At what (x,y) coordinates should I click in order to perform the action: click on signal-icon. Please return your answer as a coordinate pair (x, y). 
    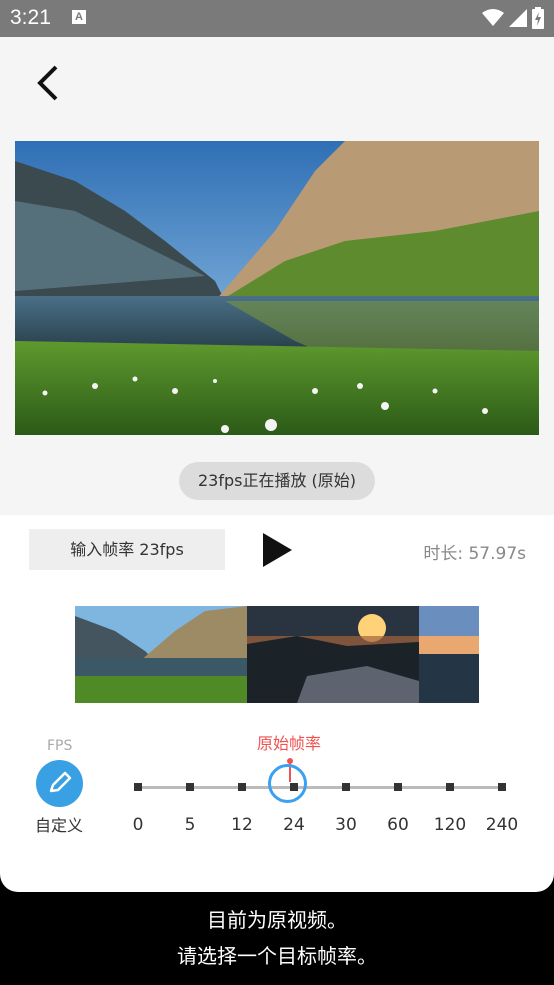
    Looking at the image, I should click on (518, 18).